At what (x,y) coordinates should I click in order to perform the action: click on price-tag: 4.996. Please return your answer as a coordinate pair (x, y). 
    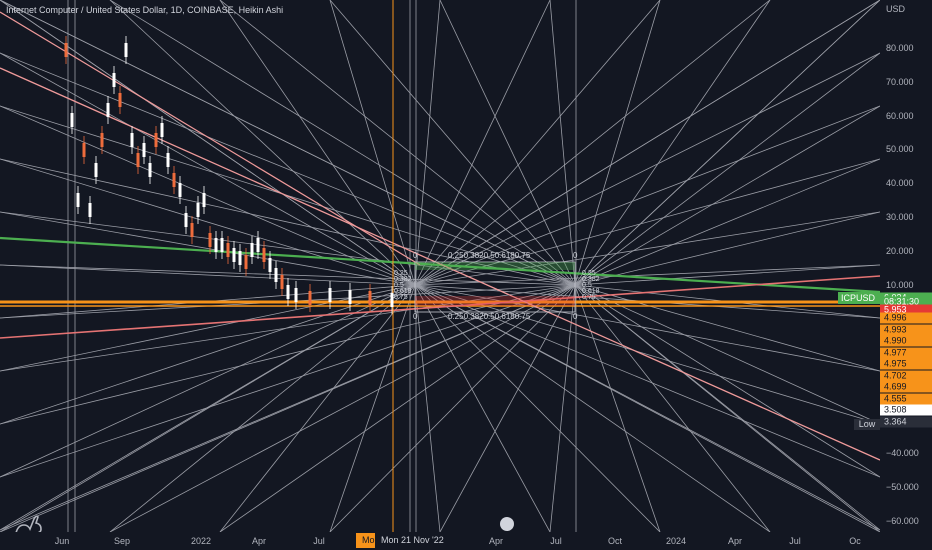
    Looking at the image, I should click on (906, 318).